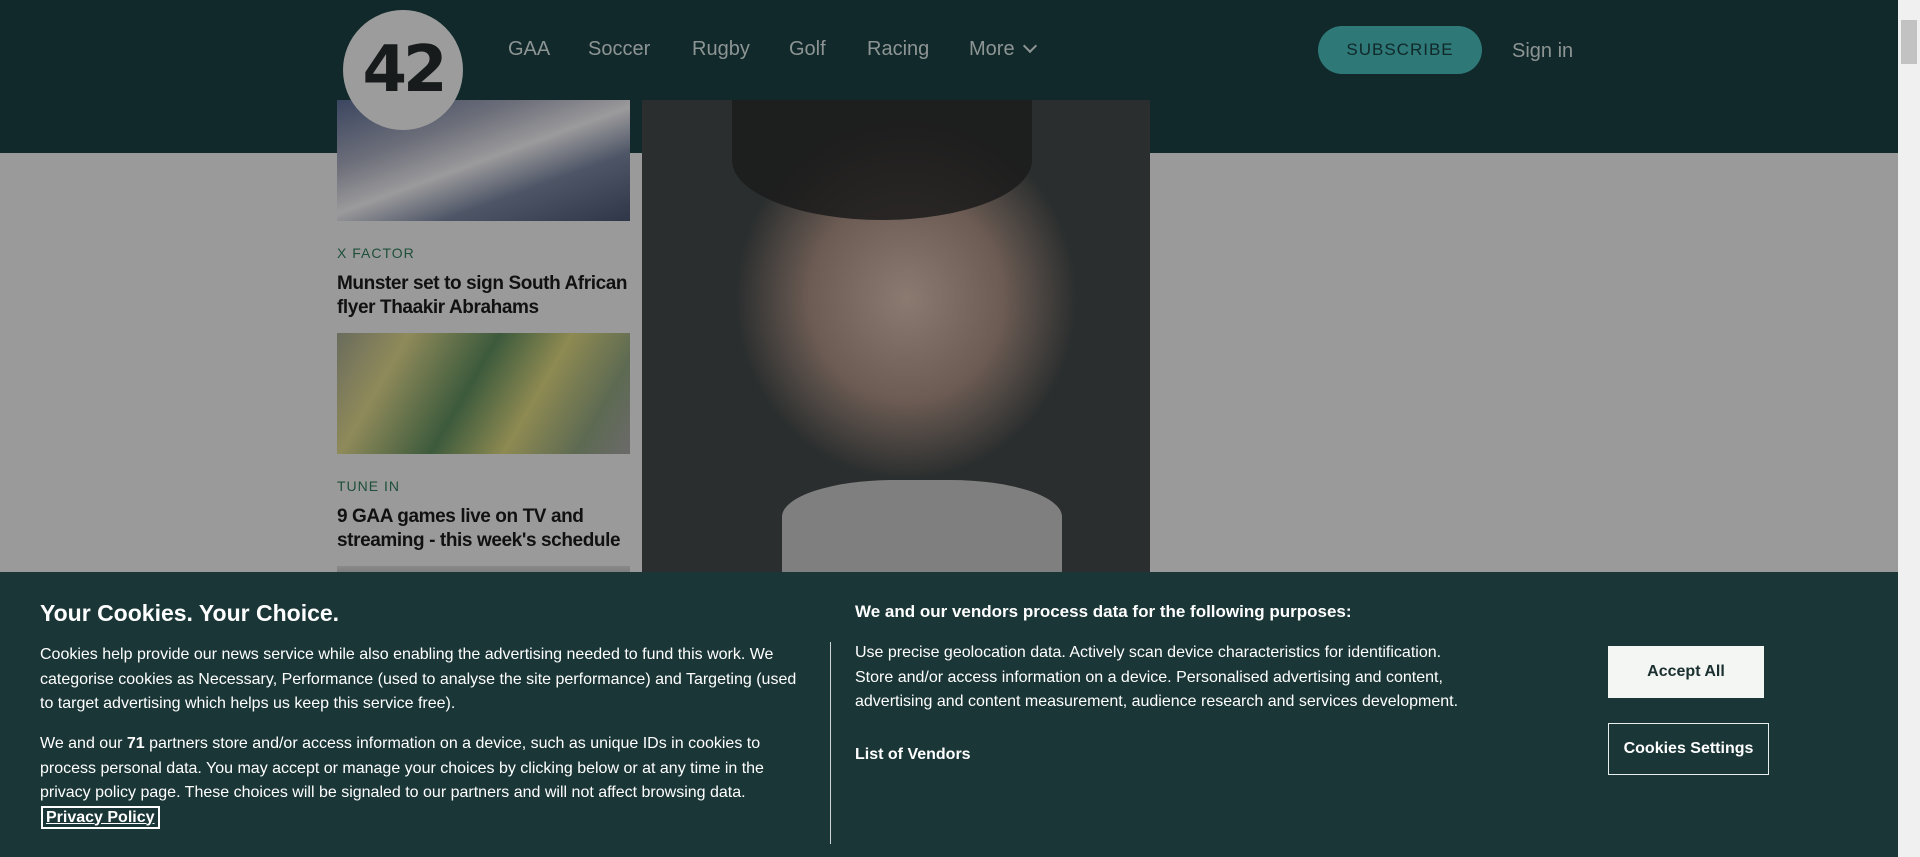  What do you see at coordinates (898, 49) in the screenshot?
I see `nav-item-racing: Racing` at bounding box center [898, 49].